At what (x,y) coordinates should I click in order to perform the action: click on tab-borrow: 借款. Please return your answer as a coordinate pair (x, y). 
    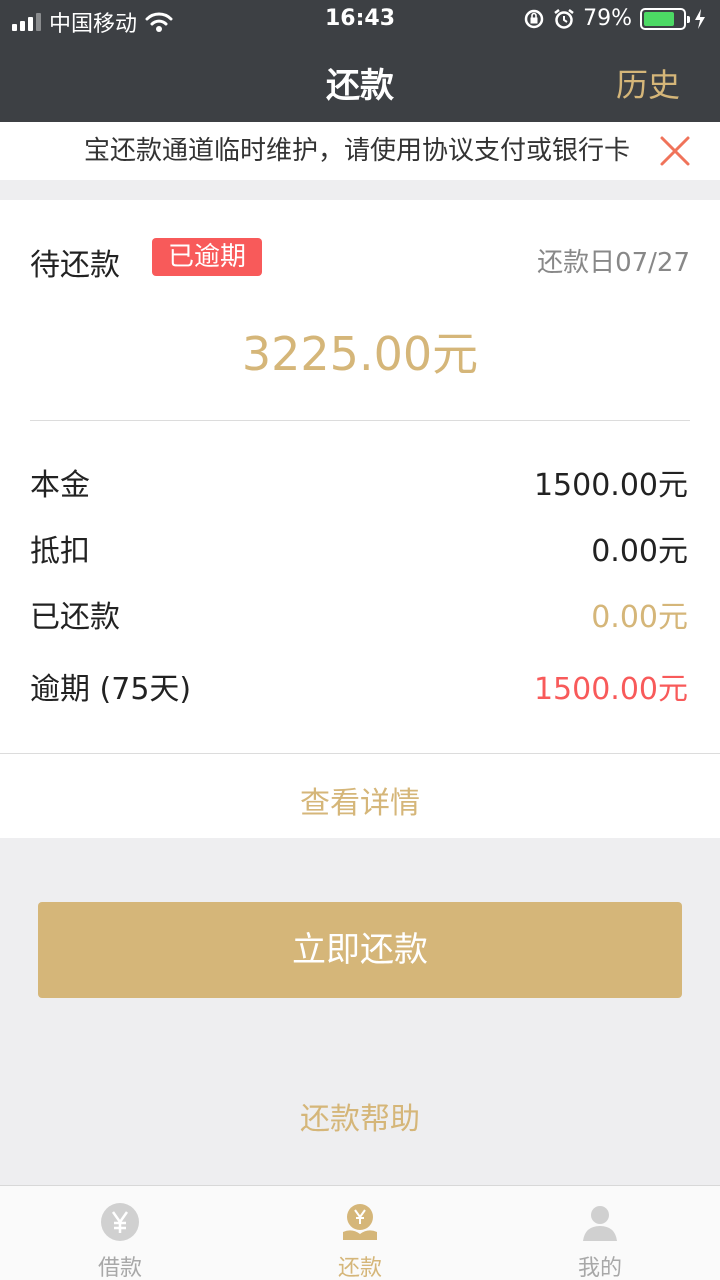
    Looking at the image, I should click on (120, 1233).